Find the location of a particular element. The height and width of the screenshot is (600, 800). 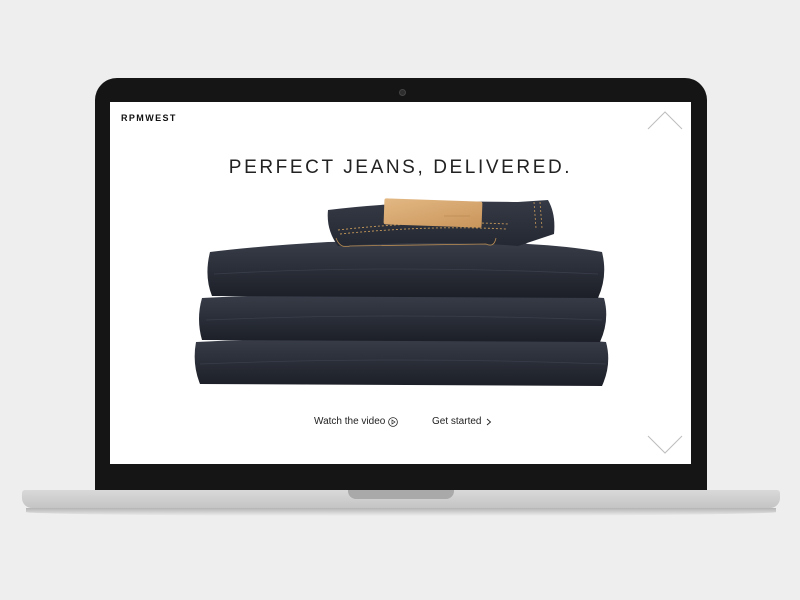

laptop-shadow is located at coordinates (401, 512).